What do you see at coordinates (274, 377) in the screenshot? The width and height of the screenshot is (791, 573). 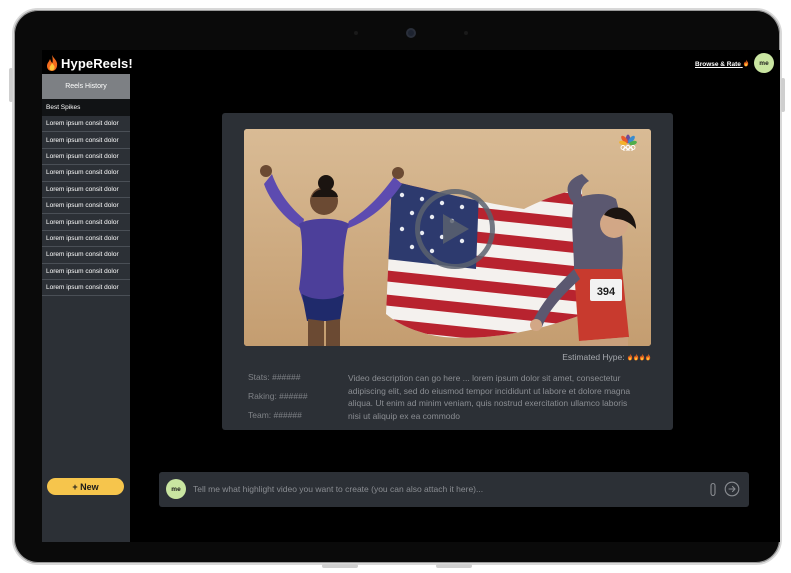 I see `stats-line: Stats: ######` at bounding box center [274, 377].